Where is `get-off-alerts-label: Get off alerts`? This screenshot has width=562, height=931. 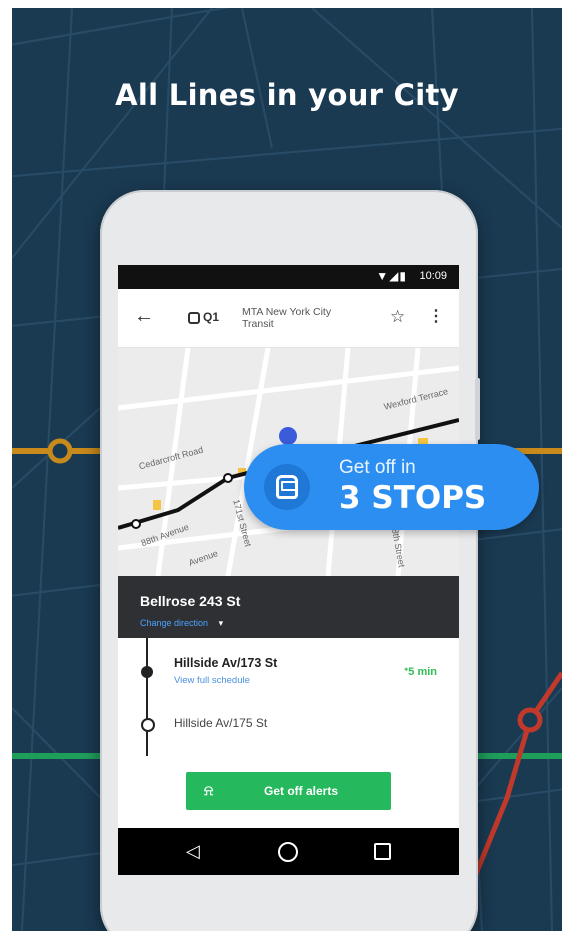 get-off-alerts-label: Get off alerts is located at coordinates (301, 791).